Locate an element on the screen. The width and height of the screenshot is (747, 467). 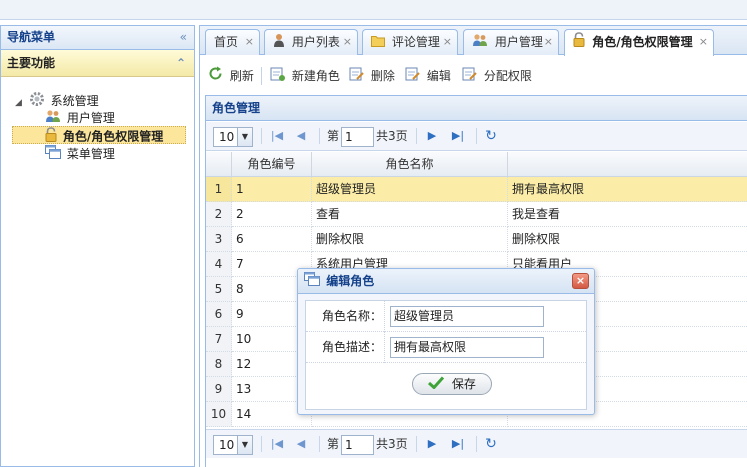
role-desc-cell: 我是查看 is located at coordinates (627, 214).